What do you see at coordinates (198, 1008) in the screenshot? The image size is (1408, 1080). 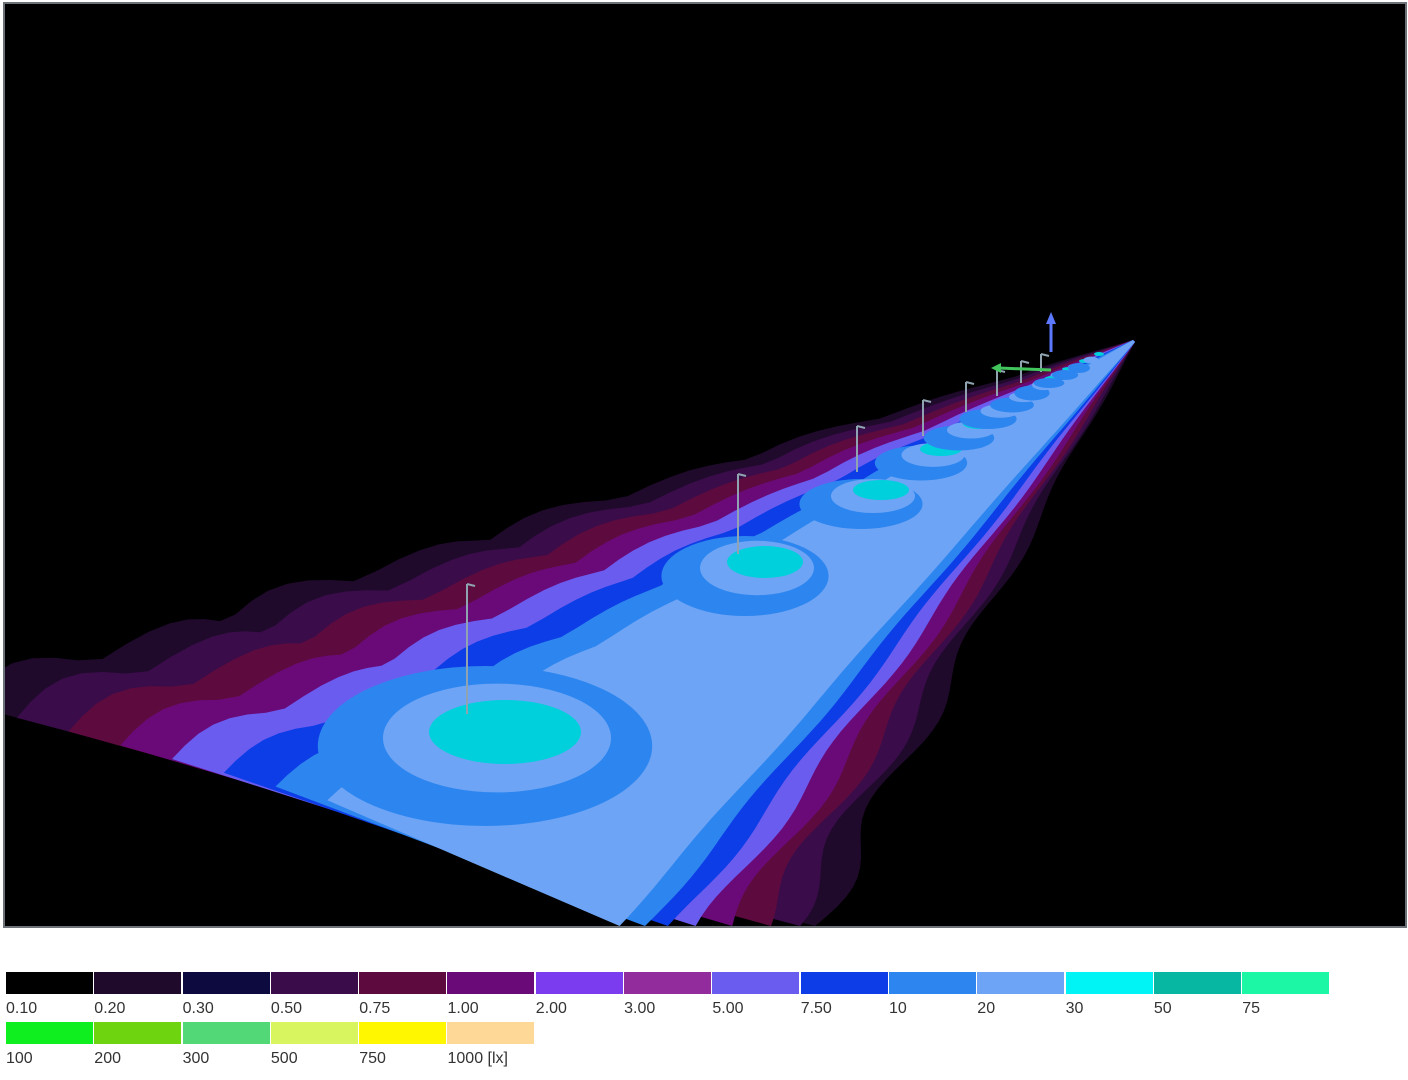 I see `legend-label: 0.30` at bounding box center [198, 1008].